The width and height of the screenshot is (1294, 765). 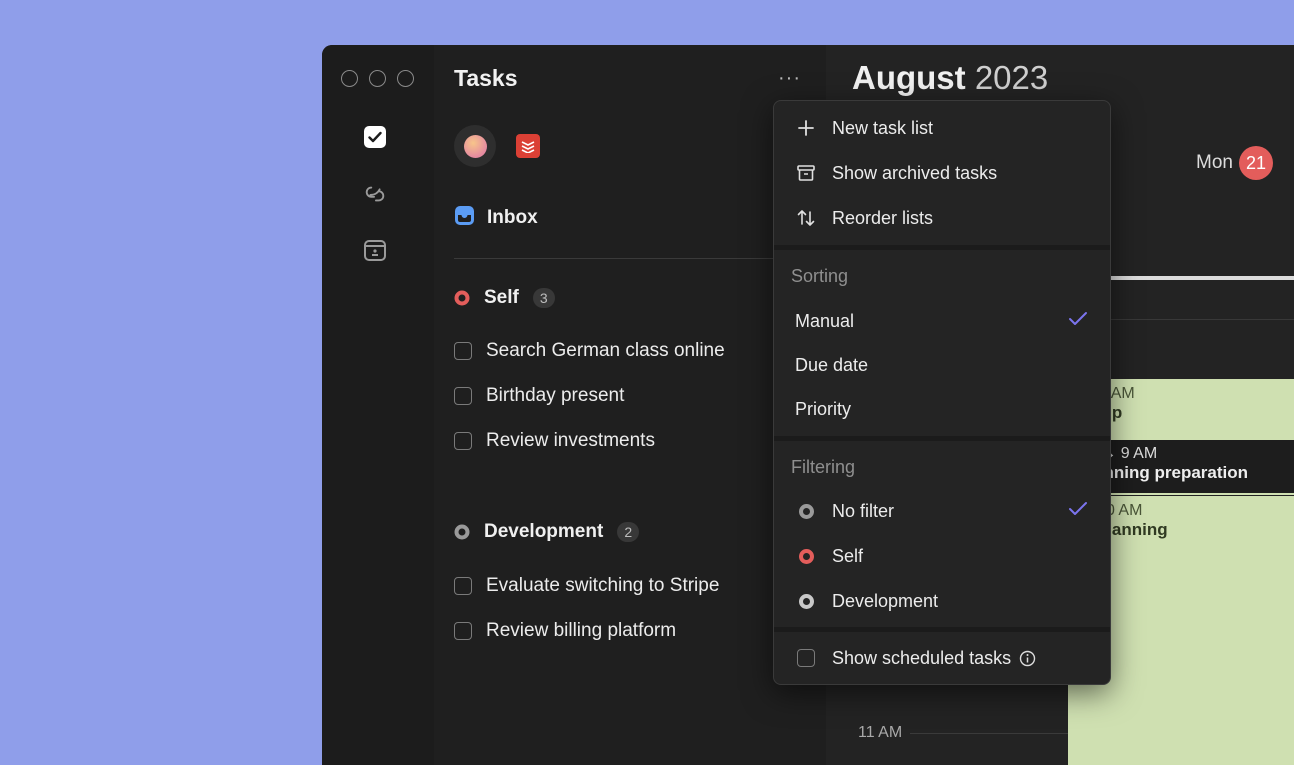 I want to click on day-header: Mon 21, so click(x=1234, y=163).